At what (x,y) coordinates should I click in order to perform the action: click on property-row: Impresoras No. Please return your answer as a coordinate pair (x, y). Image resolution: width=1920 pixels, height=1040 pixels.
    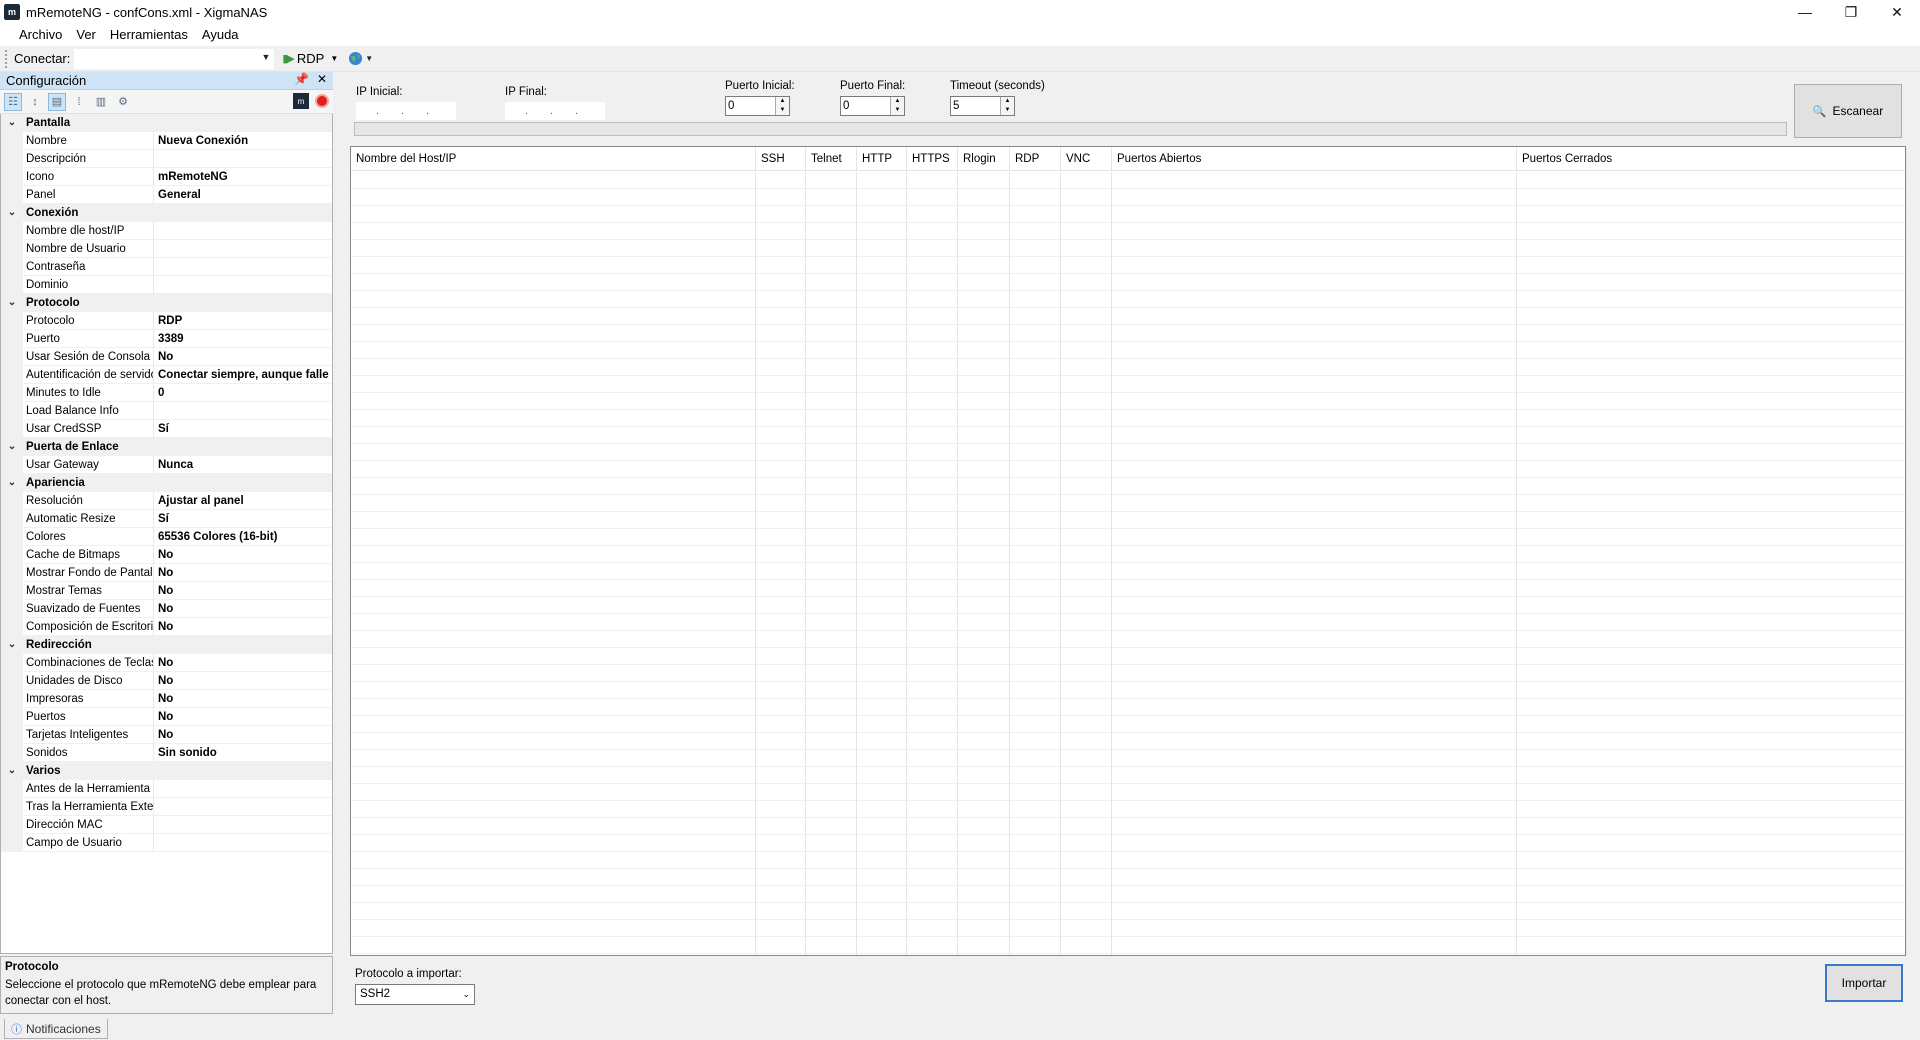
    Looking at the image, I should click on (166, 699).